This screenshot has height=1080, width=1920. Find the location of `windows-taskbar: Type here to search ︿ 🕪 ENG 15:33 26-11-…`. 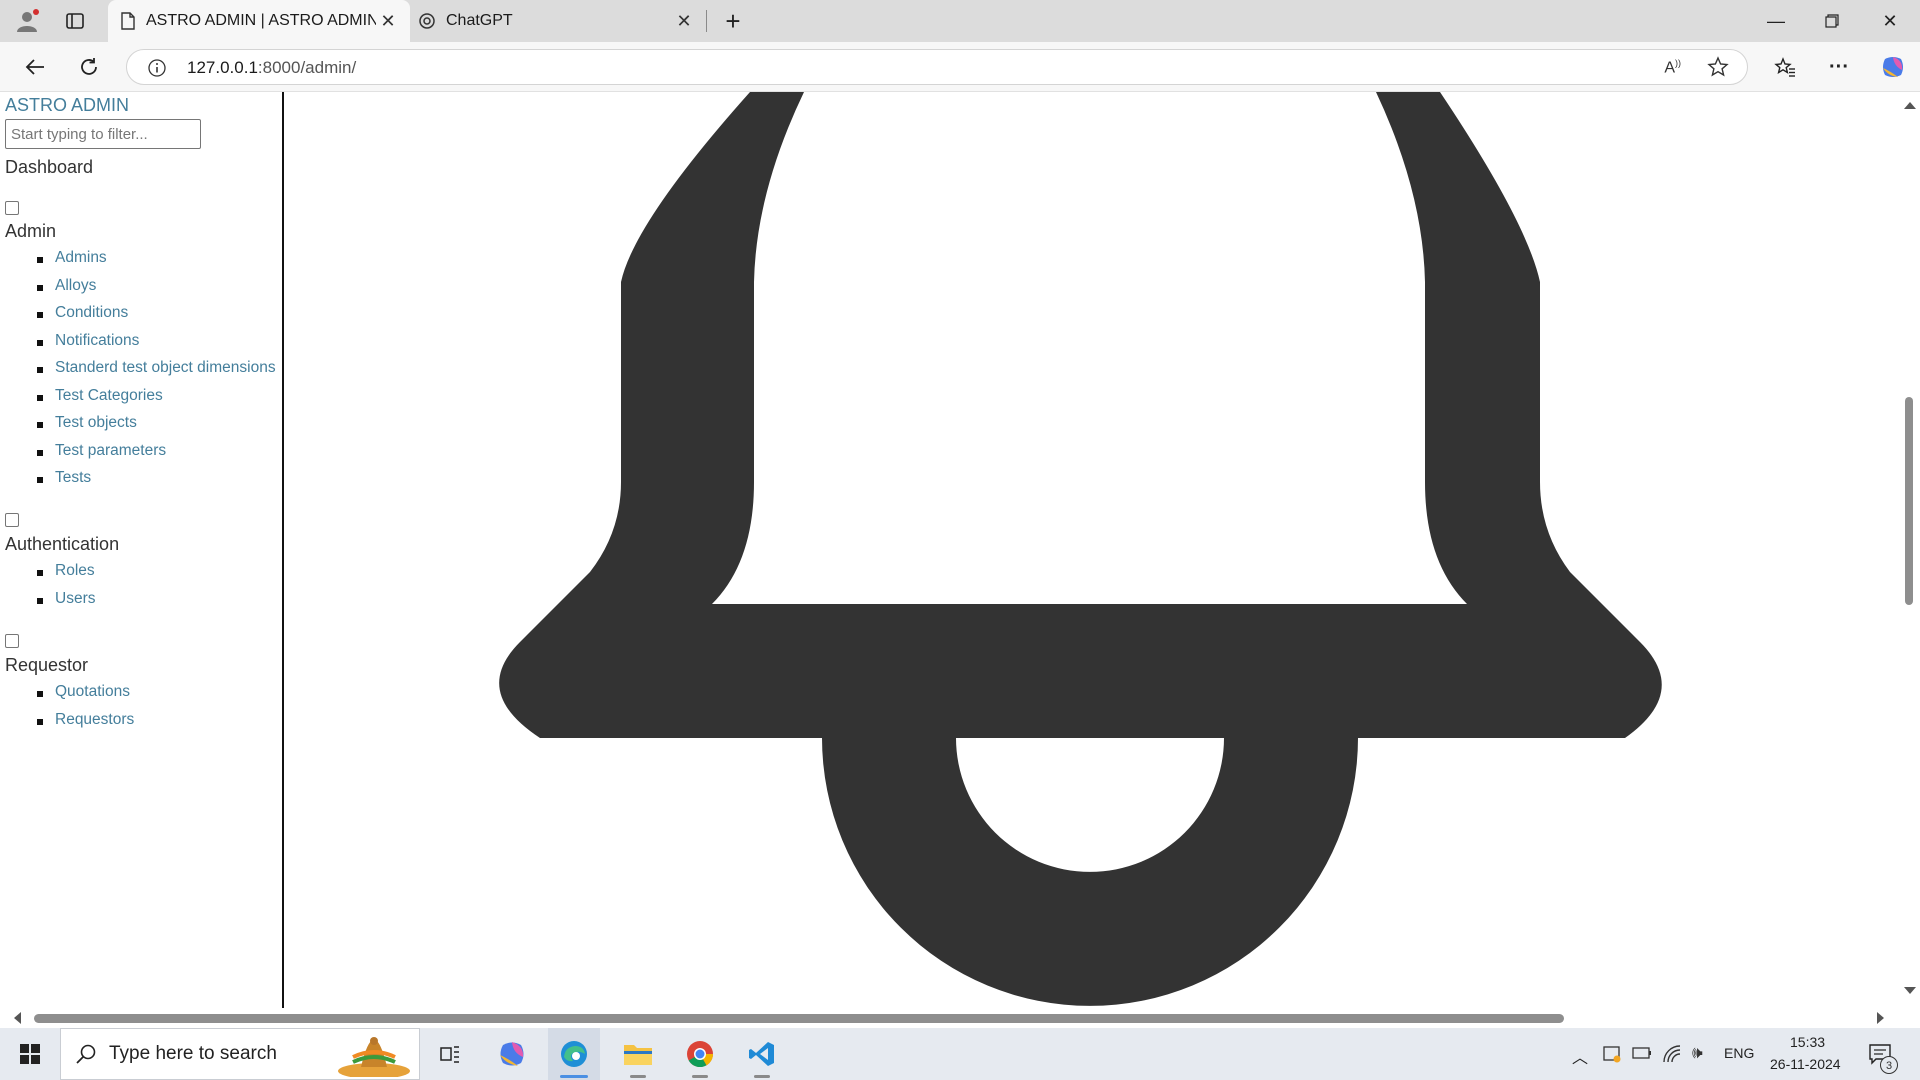

windows-taskbar: Type here to search ︿ 🕪 ENG 15:33 26-11-… is located at coordinates (960, 1054).